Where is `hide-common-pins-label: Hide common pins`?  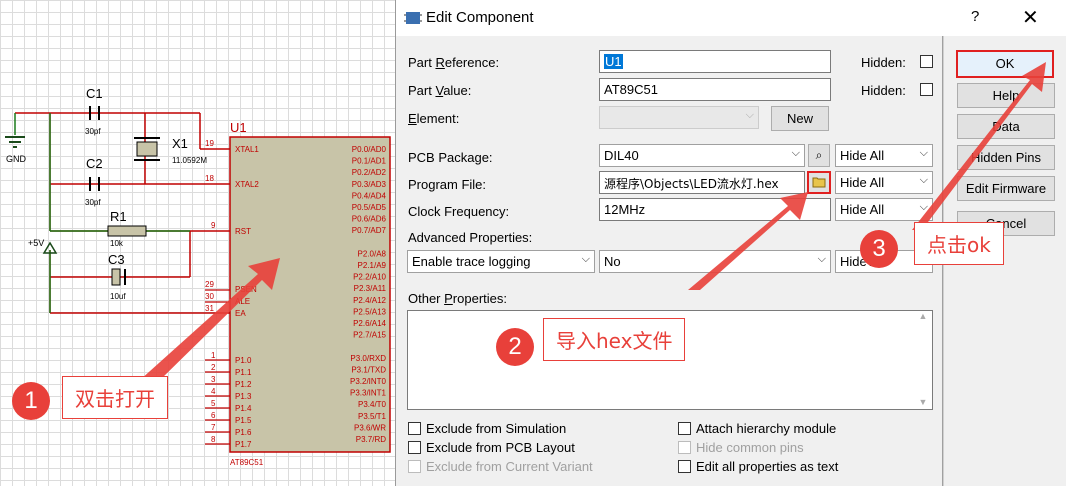
hide-common-pins-label: Hide common pins is located at coordinates (750, 447).